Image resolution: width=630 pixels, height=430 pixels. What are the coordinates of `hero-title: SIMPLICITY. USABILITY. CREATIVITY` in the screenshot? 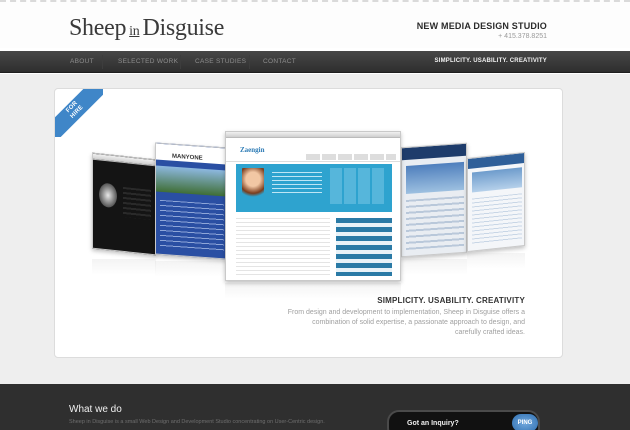 It's located at (451, 300).